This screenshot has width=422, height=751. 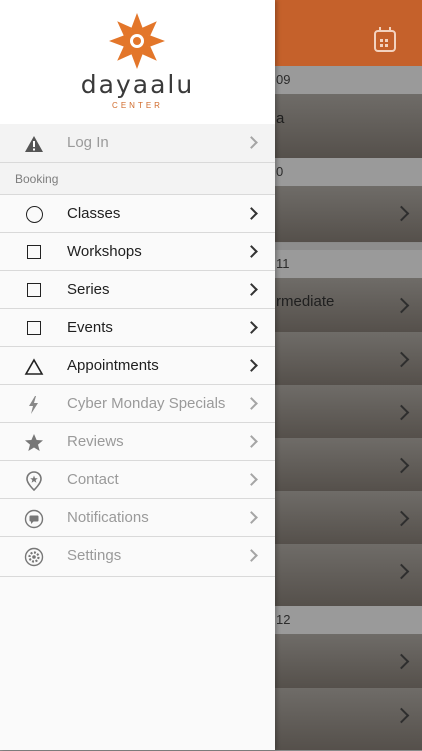 What do you see at coordinates (94, 213) in the screenshot?
I see `menu-item-label: Classes` at bounding box center [94, 213].